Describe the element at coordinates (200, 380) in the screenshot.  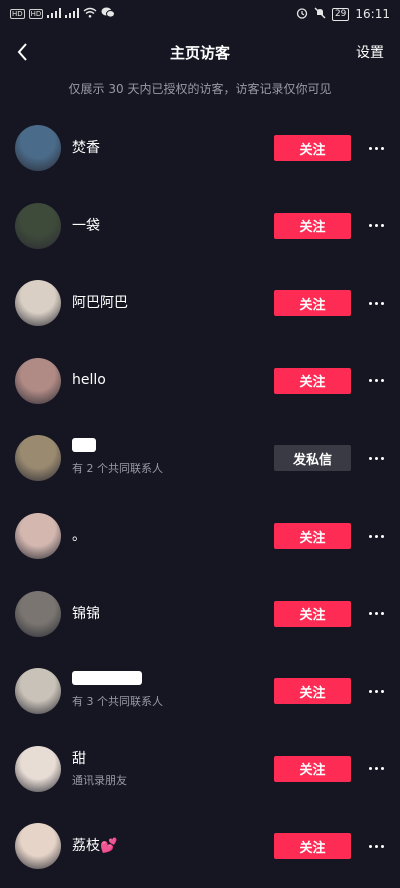
I see `visitor-row: hello 关注` at that location.